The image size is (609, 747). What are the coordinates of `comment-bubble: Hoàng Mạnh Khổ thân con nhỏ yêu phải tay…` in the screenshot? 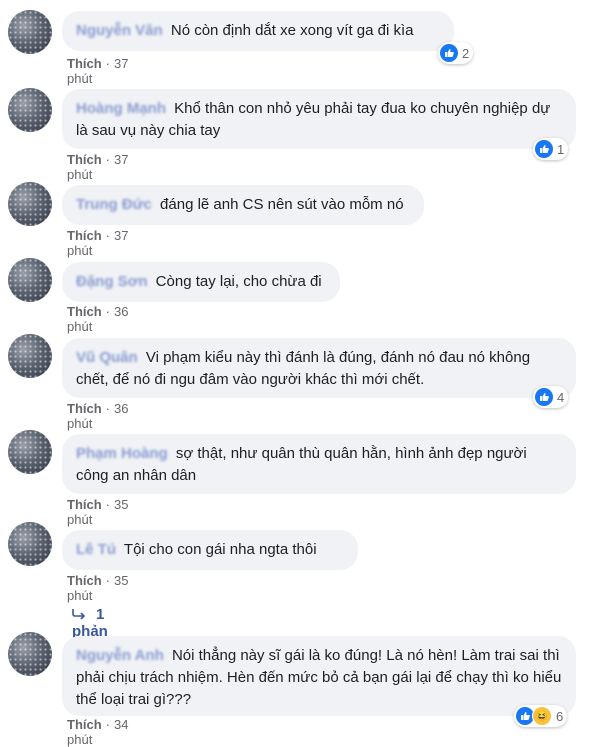 It's located at (319, 119).